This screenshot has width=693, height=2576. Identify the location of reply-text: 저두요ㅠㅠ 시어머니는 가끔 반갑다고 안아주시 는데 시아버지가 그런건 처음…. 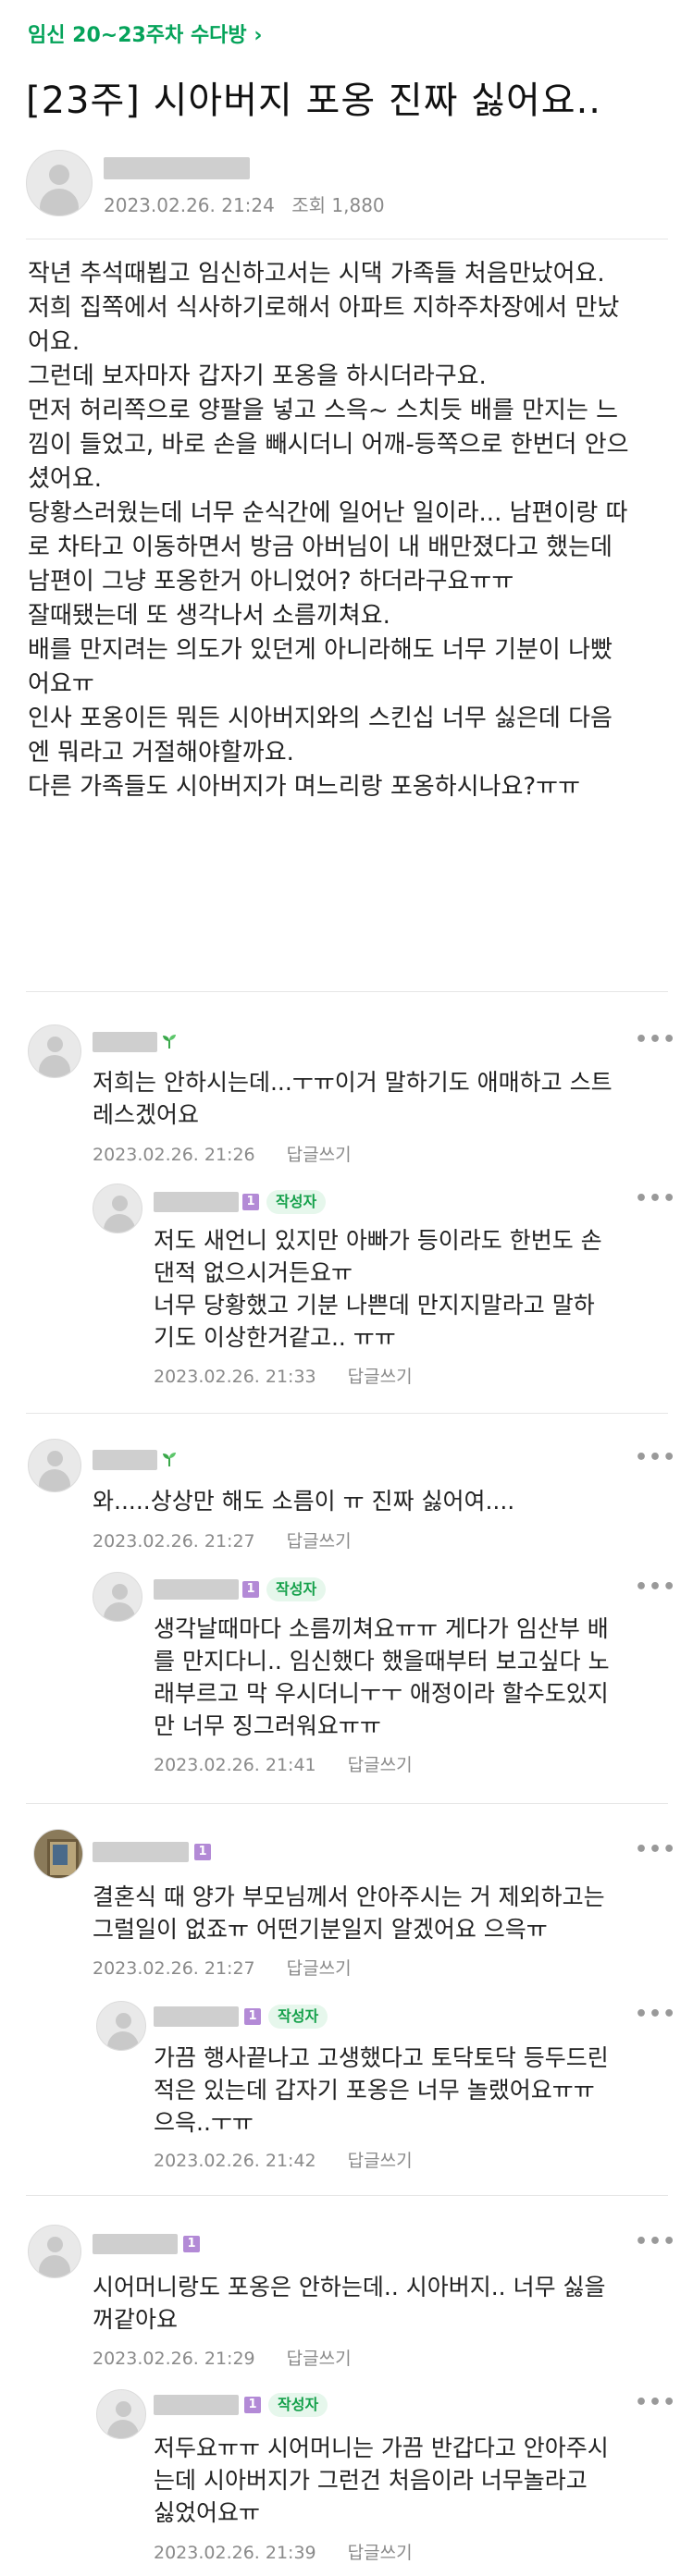
(381, 2480).